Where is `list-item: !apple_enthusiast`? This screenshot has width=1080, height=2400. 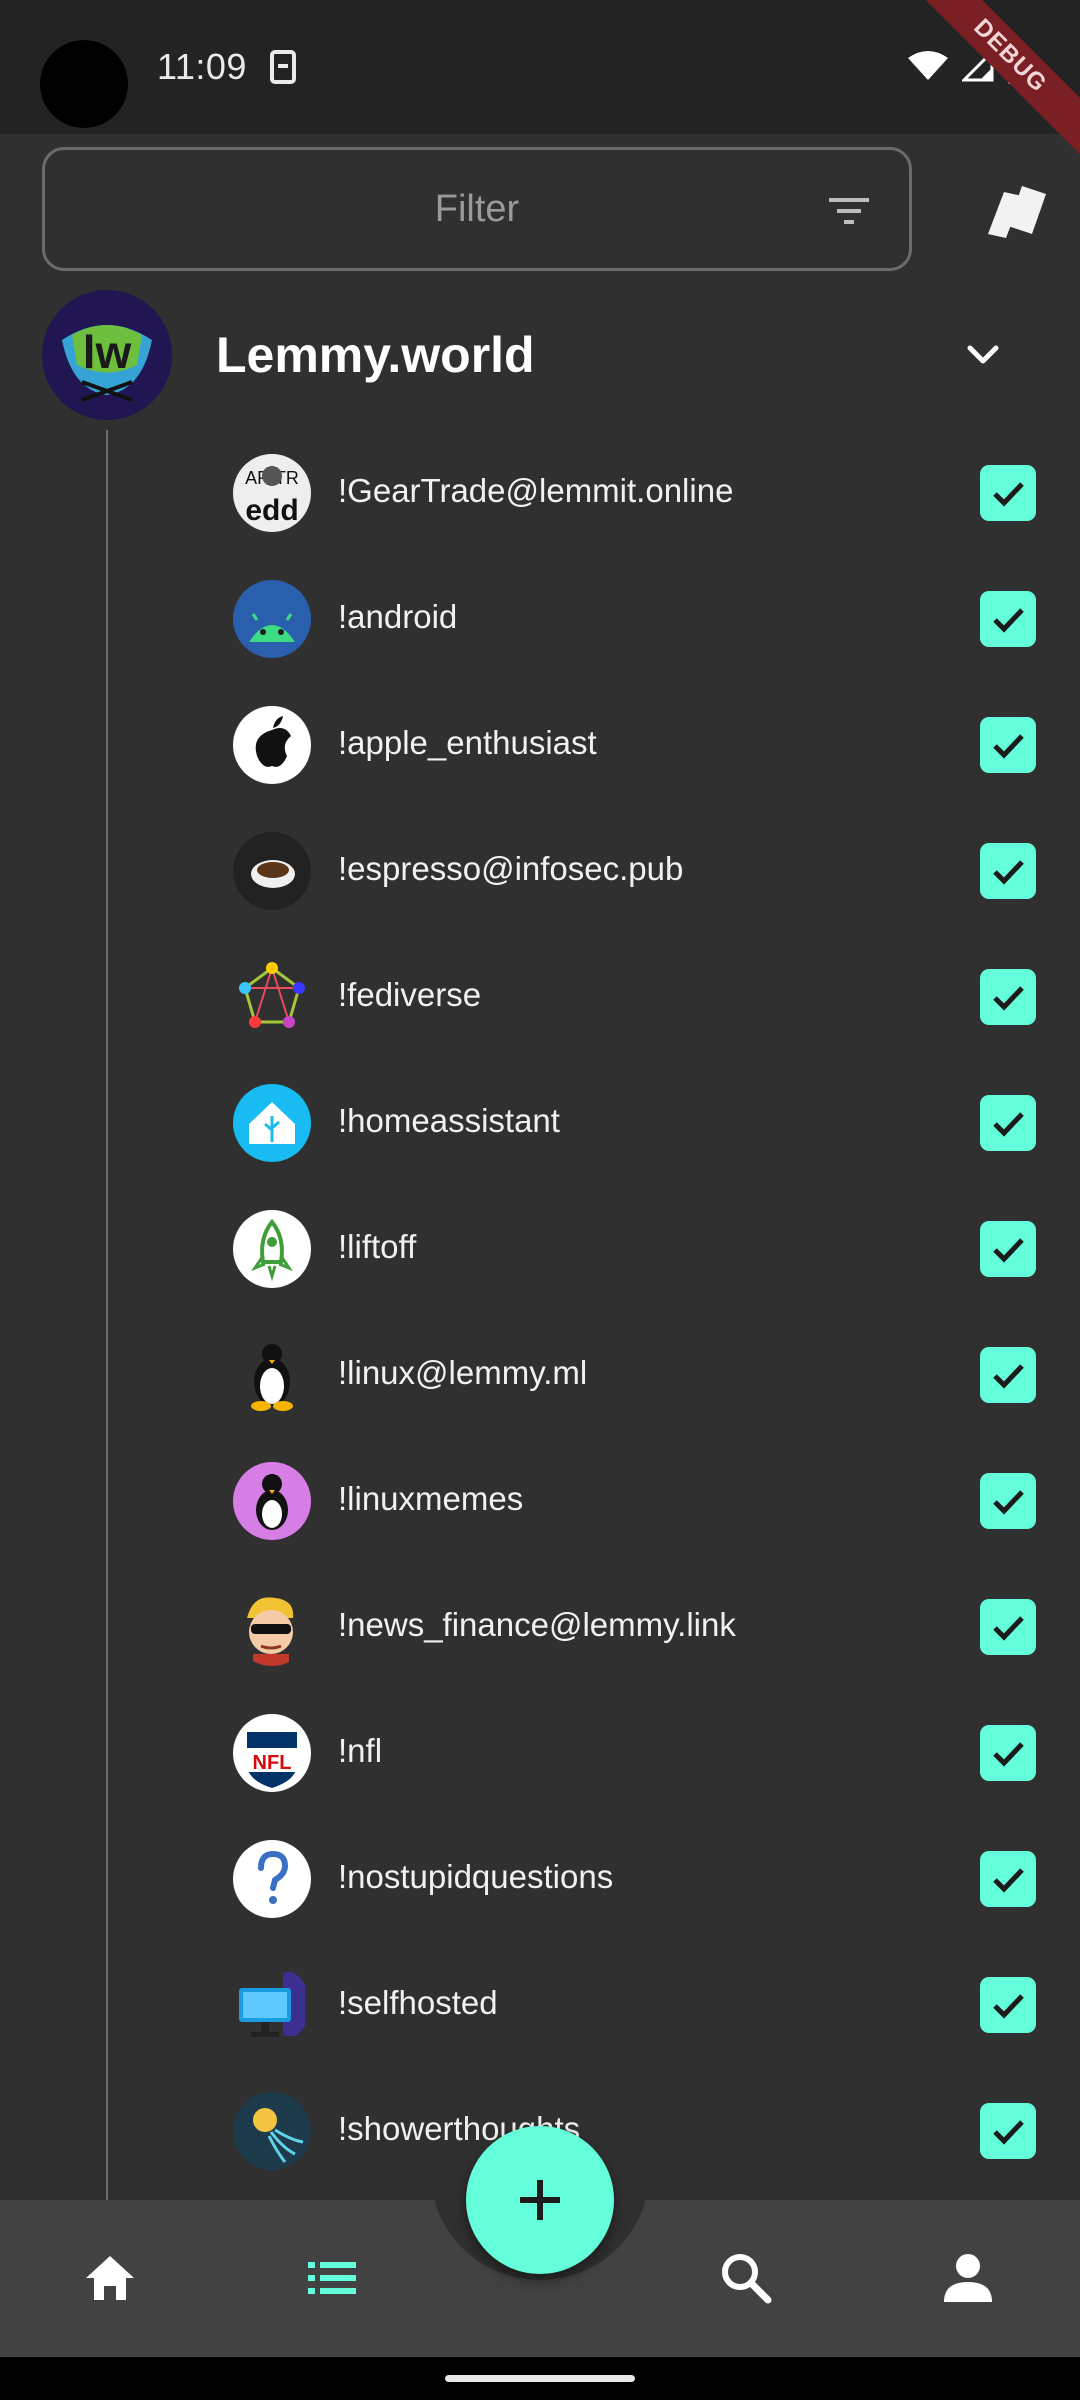
list-item: !apple_enthusiast is located at coordinates (540, 745).